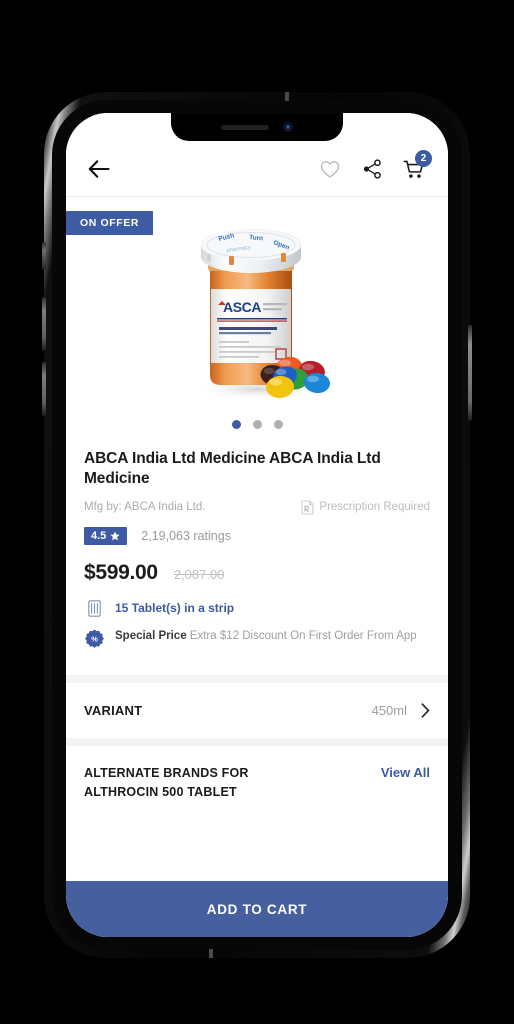 The width and height of the screenshot is (514, 1024). I want to click on product-image: ASCA Push Turn Open pharmacy, so click(257, 312).